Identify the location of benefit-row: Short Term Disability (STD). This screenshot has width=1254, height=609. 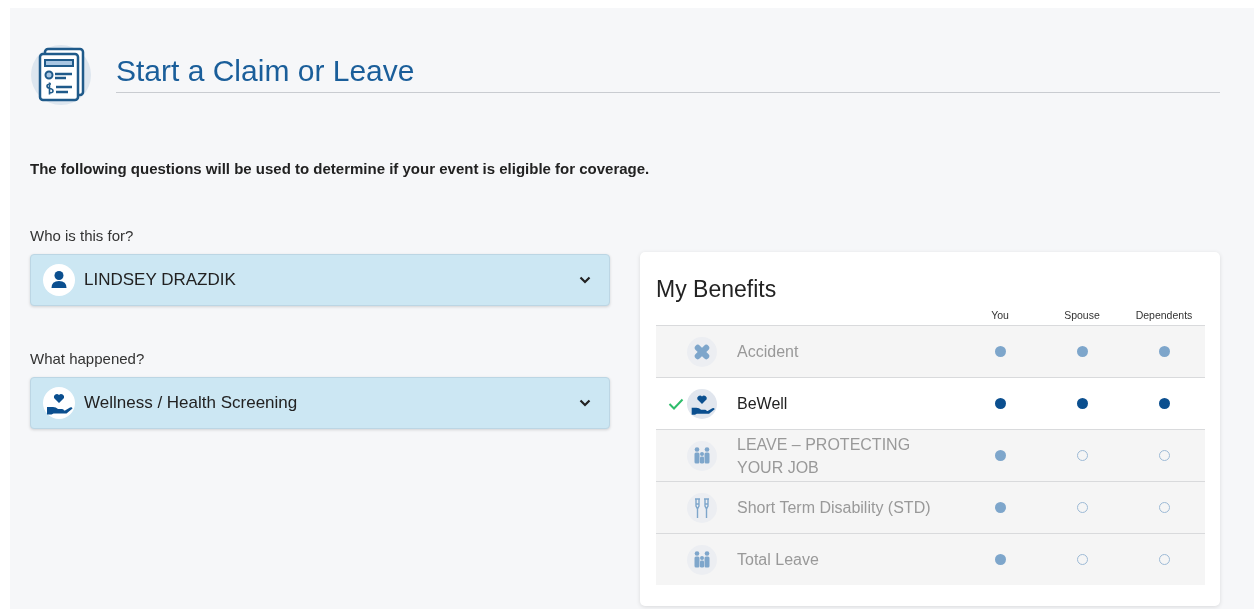
(930, 508).